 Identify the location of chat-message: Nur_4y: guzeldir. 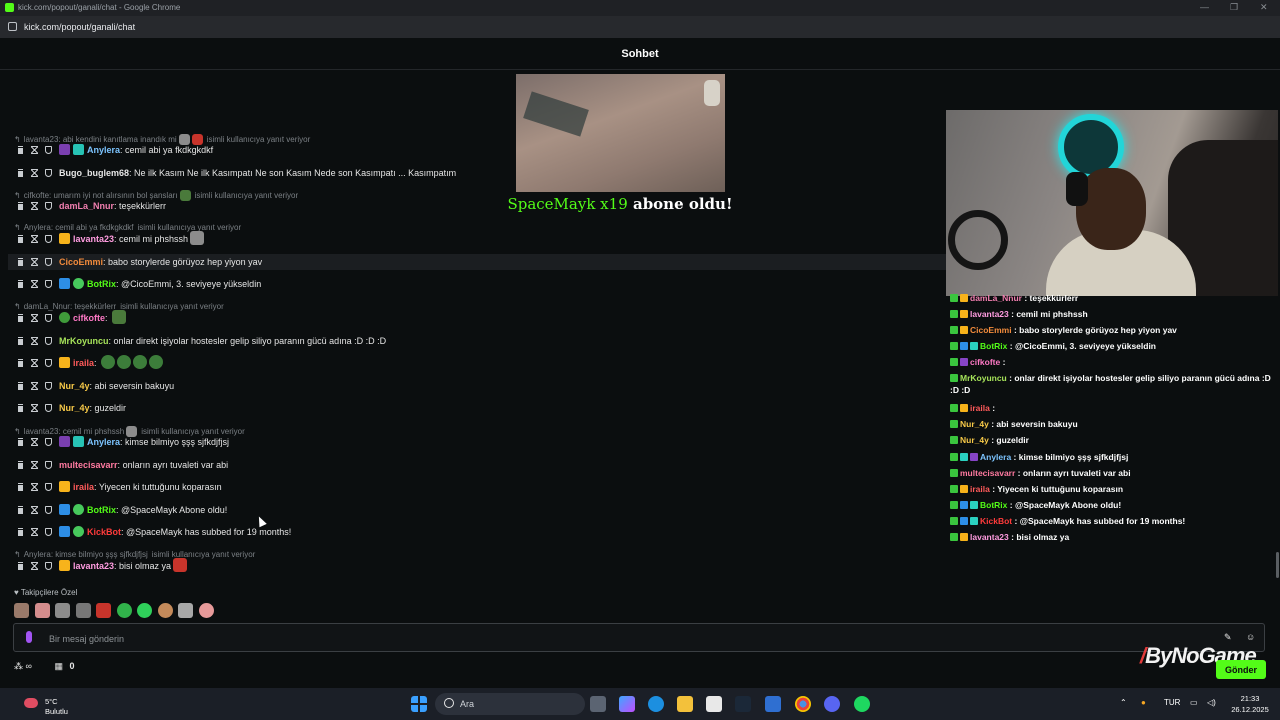
(479, 408).